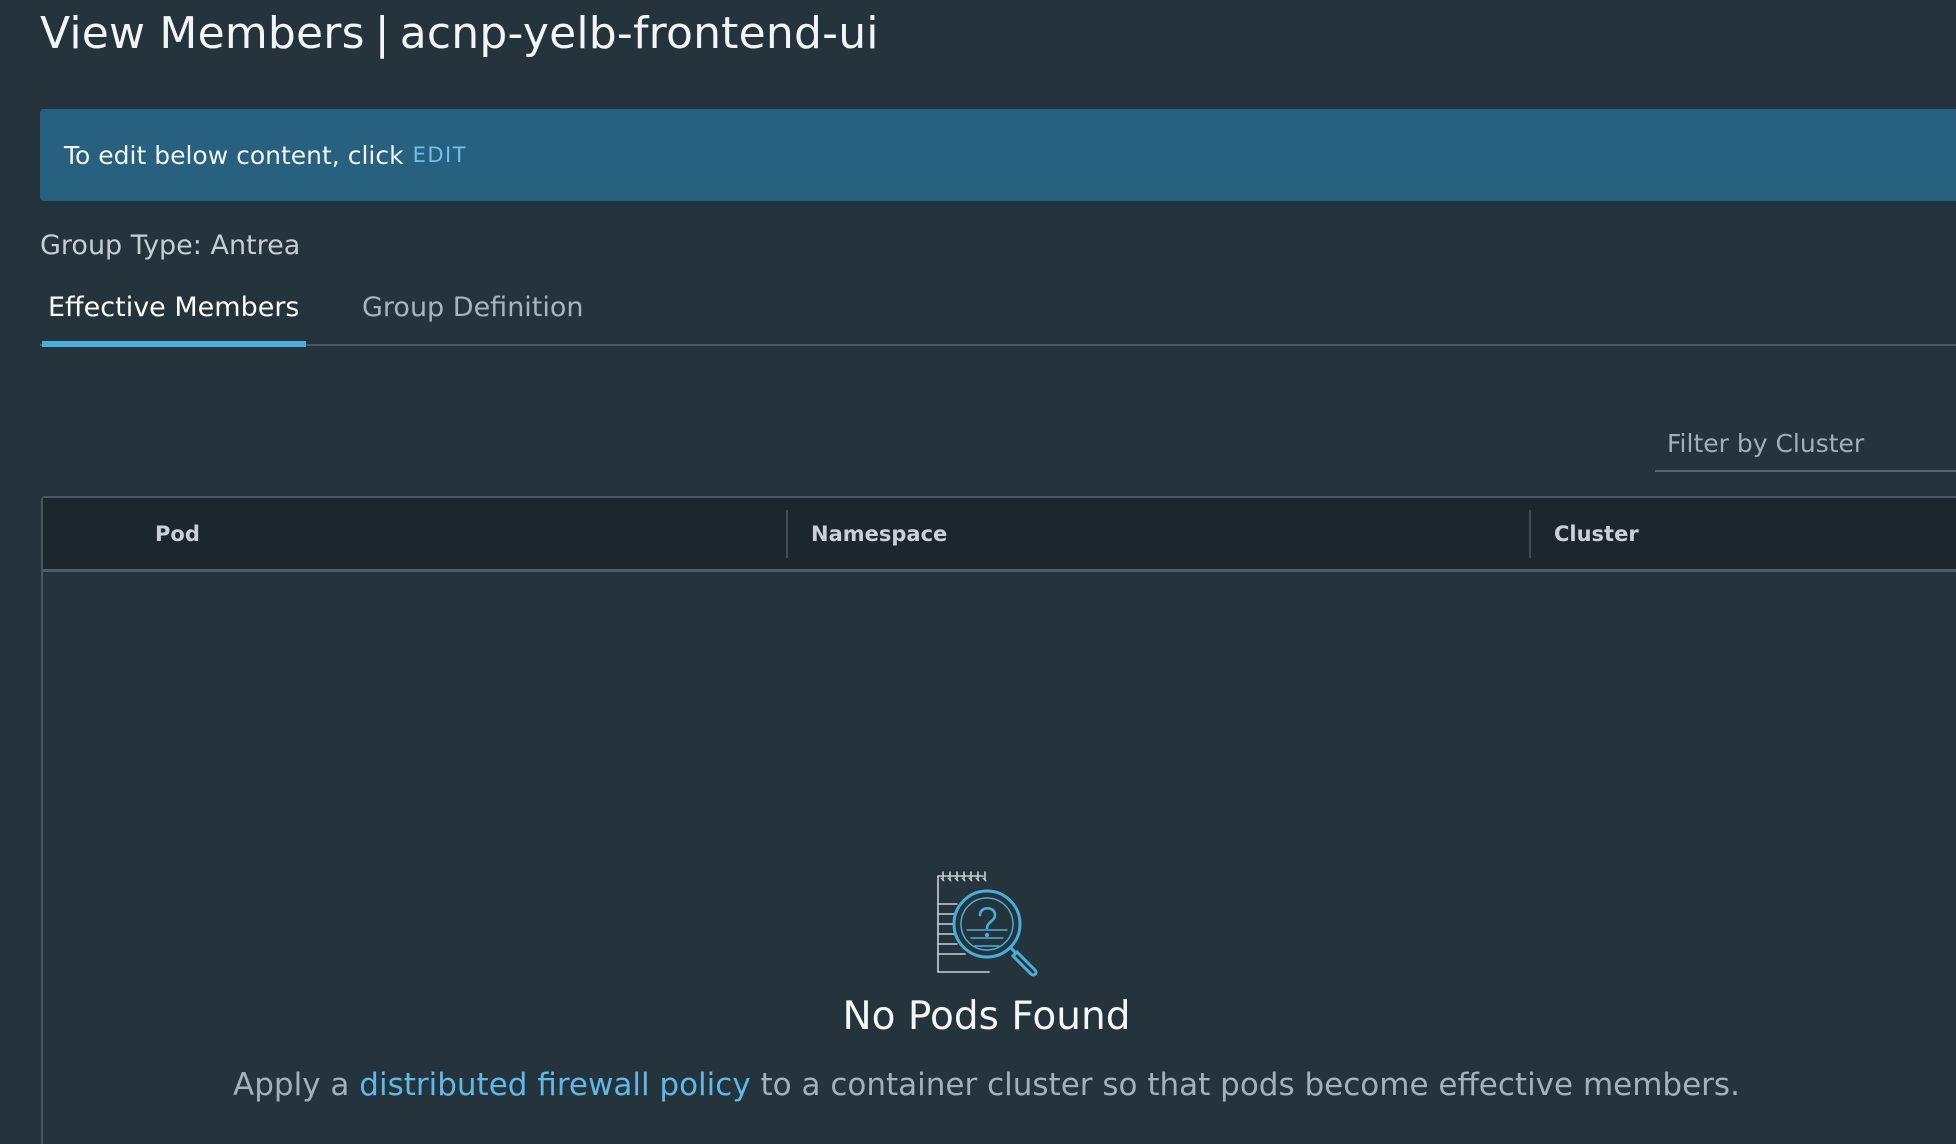 The height and width of the screenshot is (1144, 1956). I want to click on distributed-firewall-policy-link: distributed firewall policy, so click(554, 1085).